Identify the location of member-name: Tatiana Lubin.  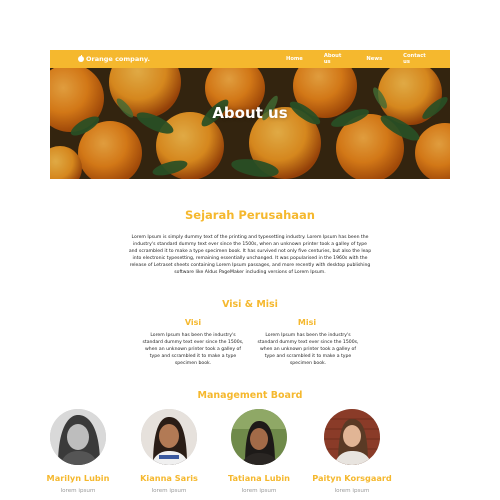
(259, 478).